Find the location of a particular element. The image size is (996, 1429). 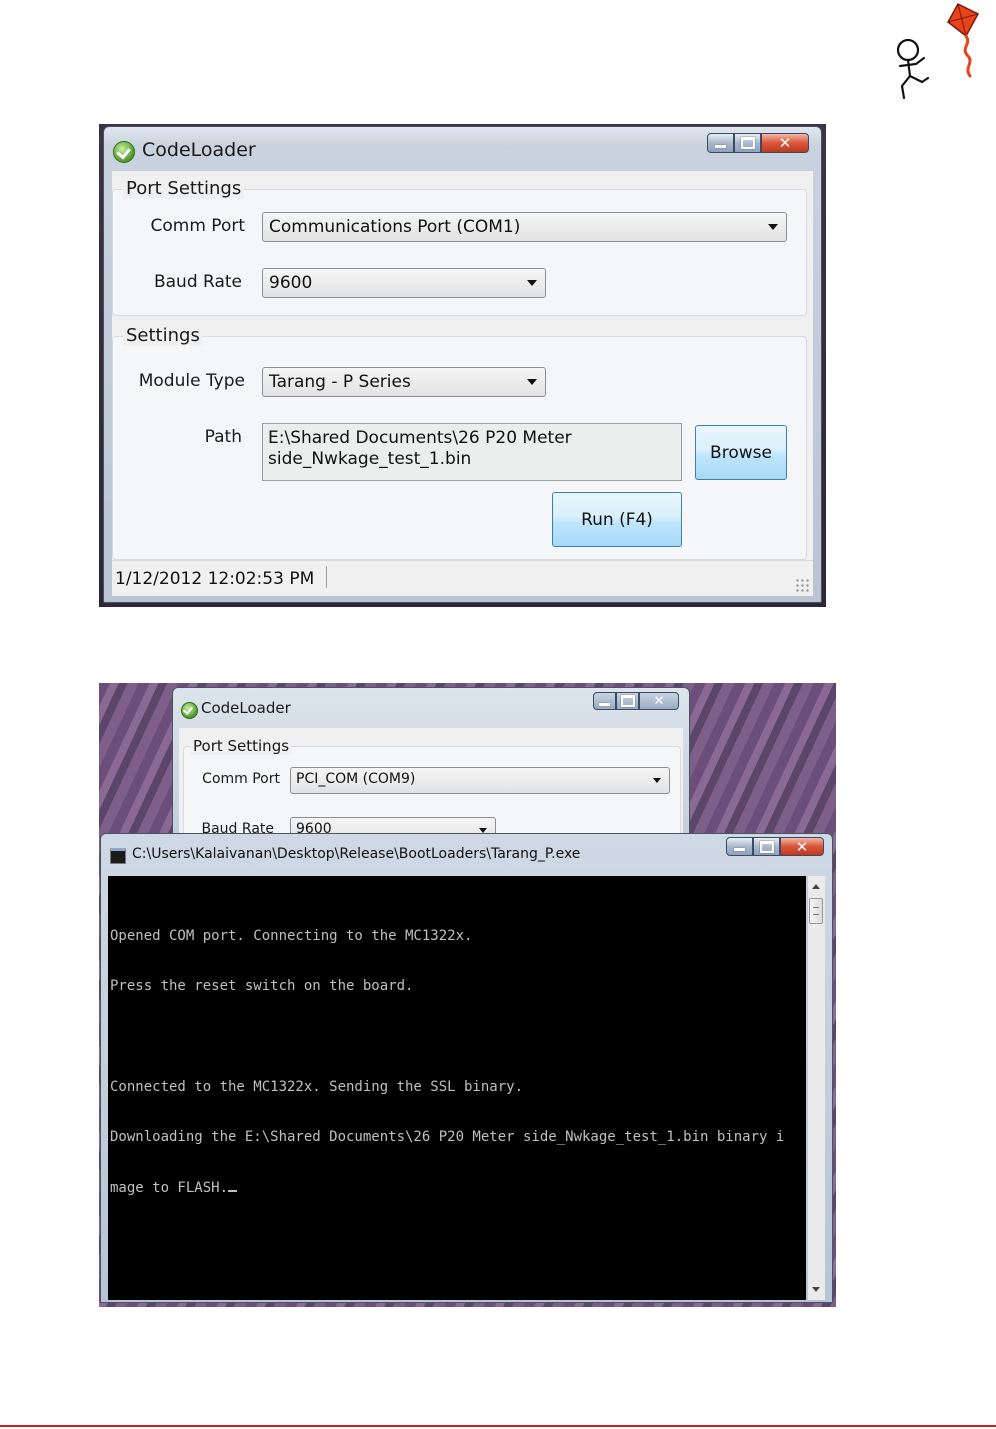

stick-figure-icon is located at coordinates (913, 69).